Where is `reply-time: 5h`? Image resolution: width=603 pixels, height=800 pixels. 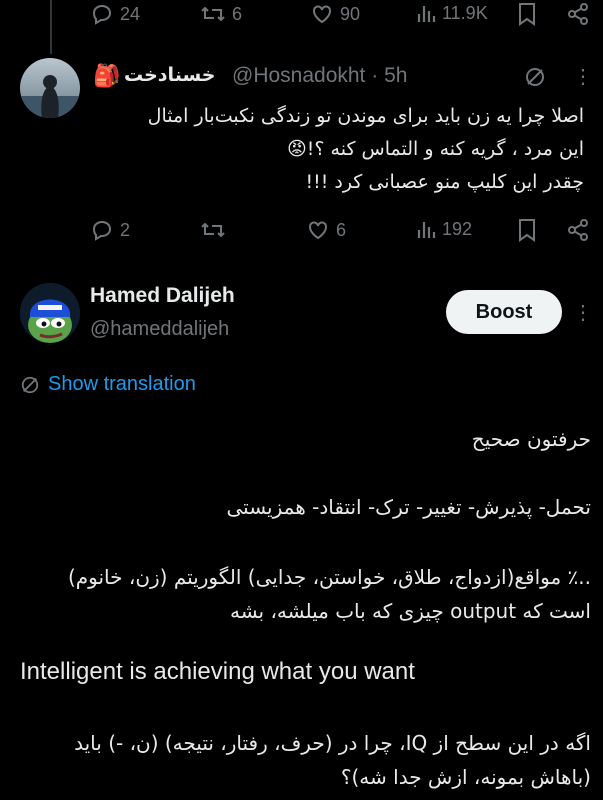 reply-time: 5h is located at coordinates (396, 75).